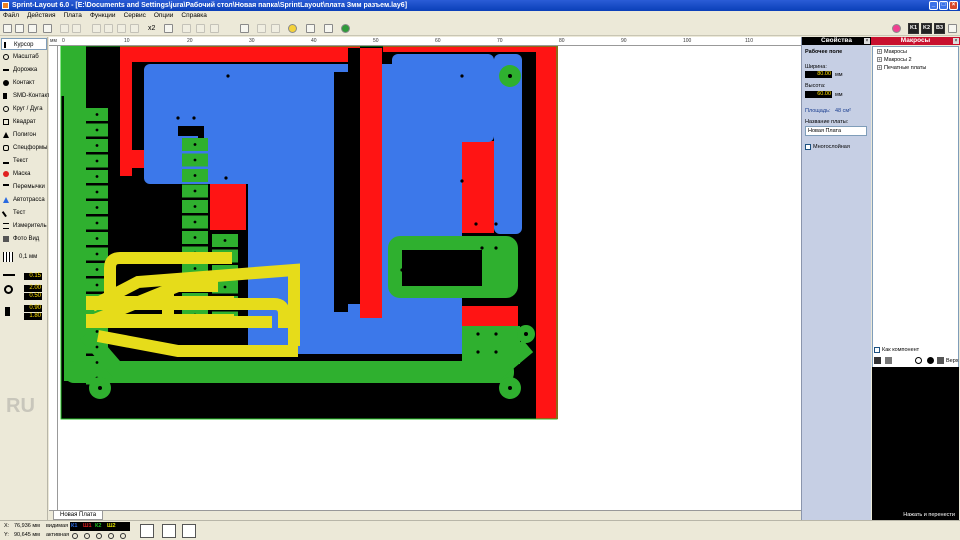  Describe the element at coordinates (25, 96) in the screenshot. I see `tool-smd-pad: SMD-Контакт` at that location.